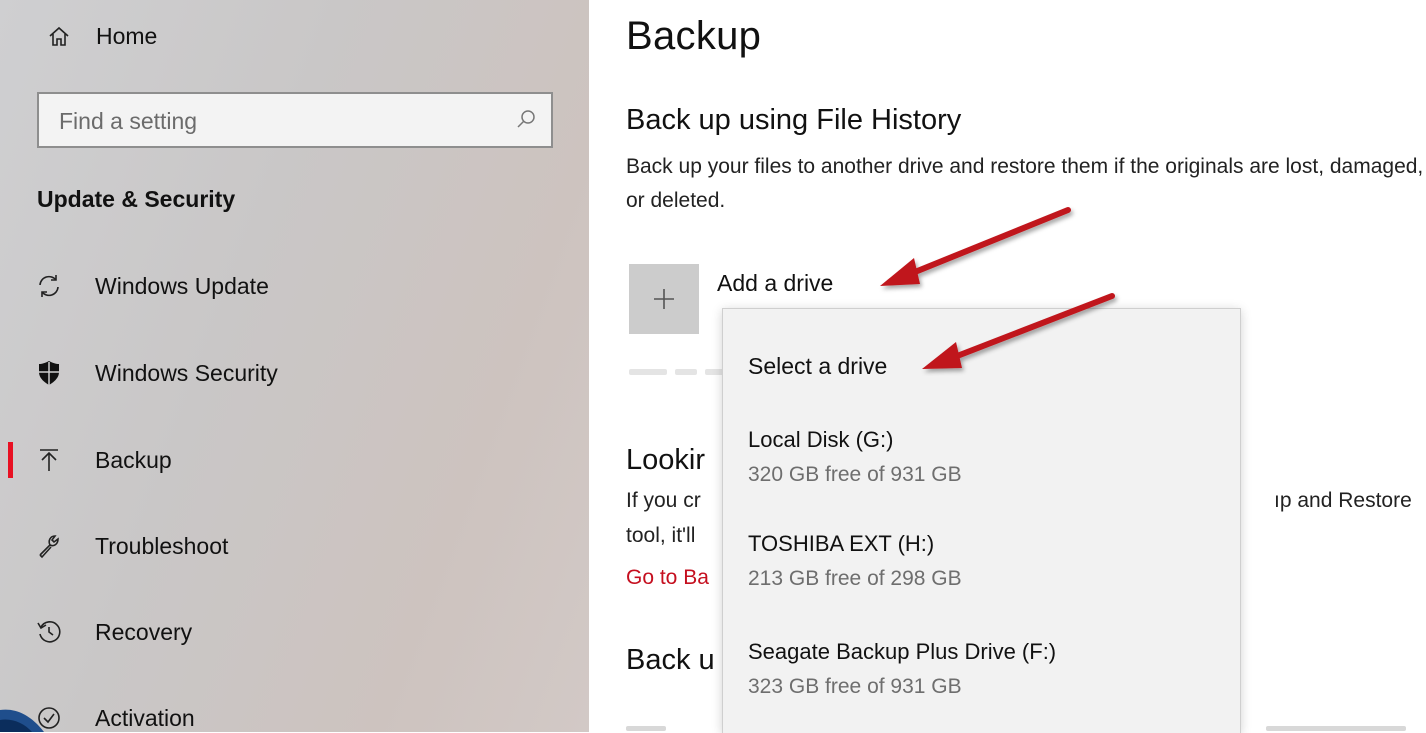 This screenshot has width=1426, height=733. I want to click on drive-name: Local Disk (G:), so click(821, 439).